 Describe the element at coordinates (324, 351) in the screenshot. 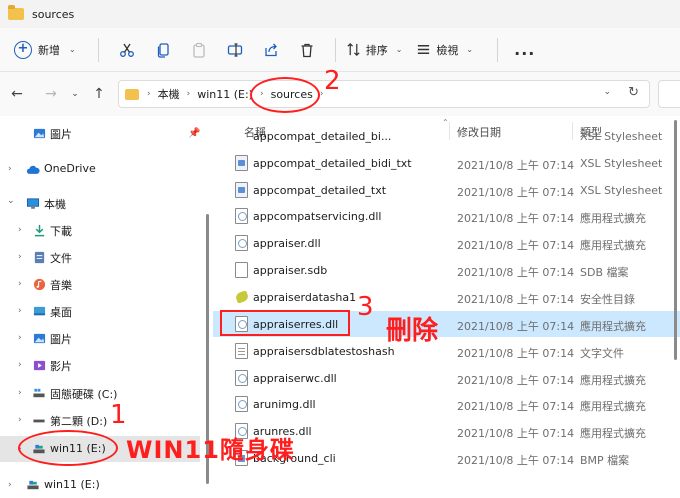

I see `file-name: appraisersdblatestoshash` at that location.